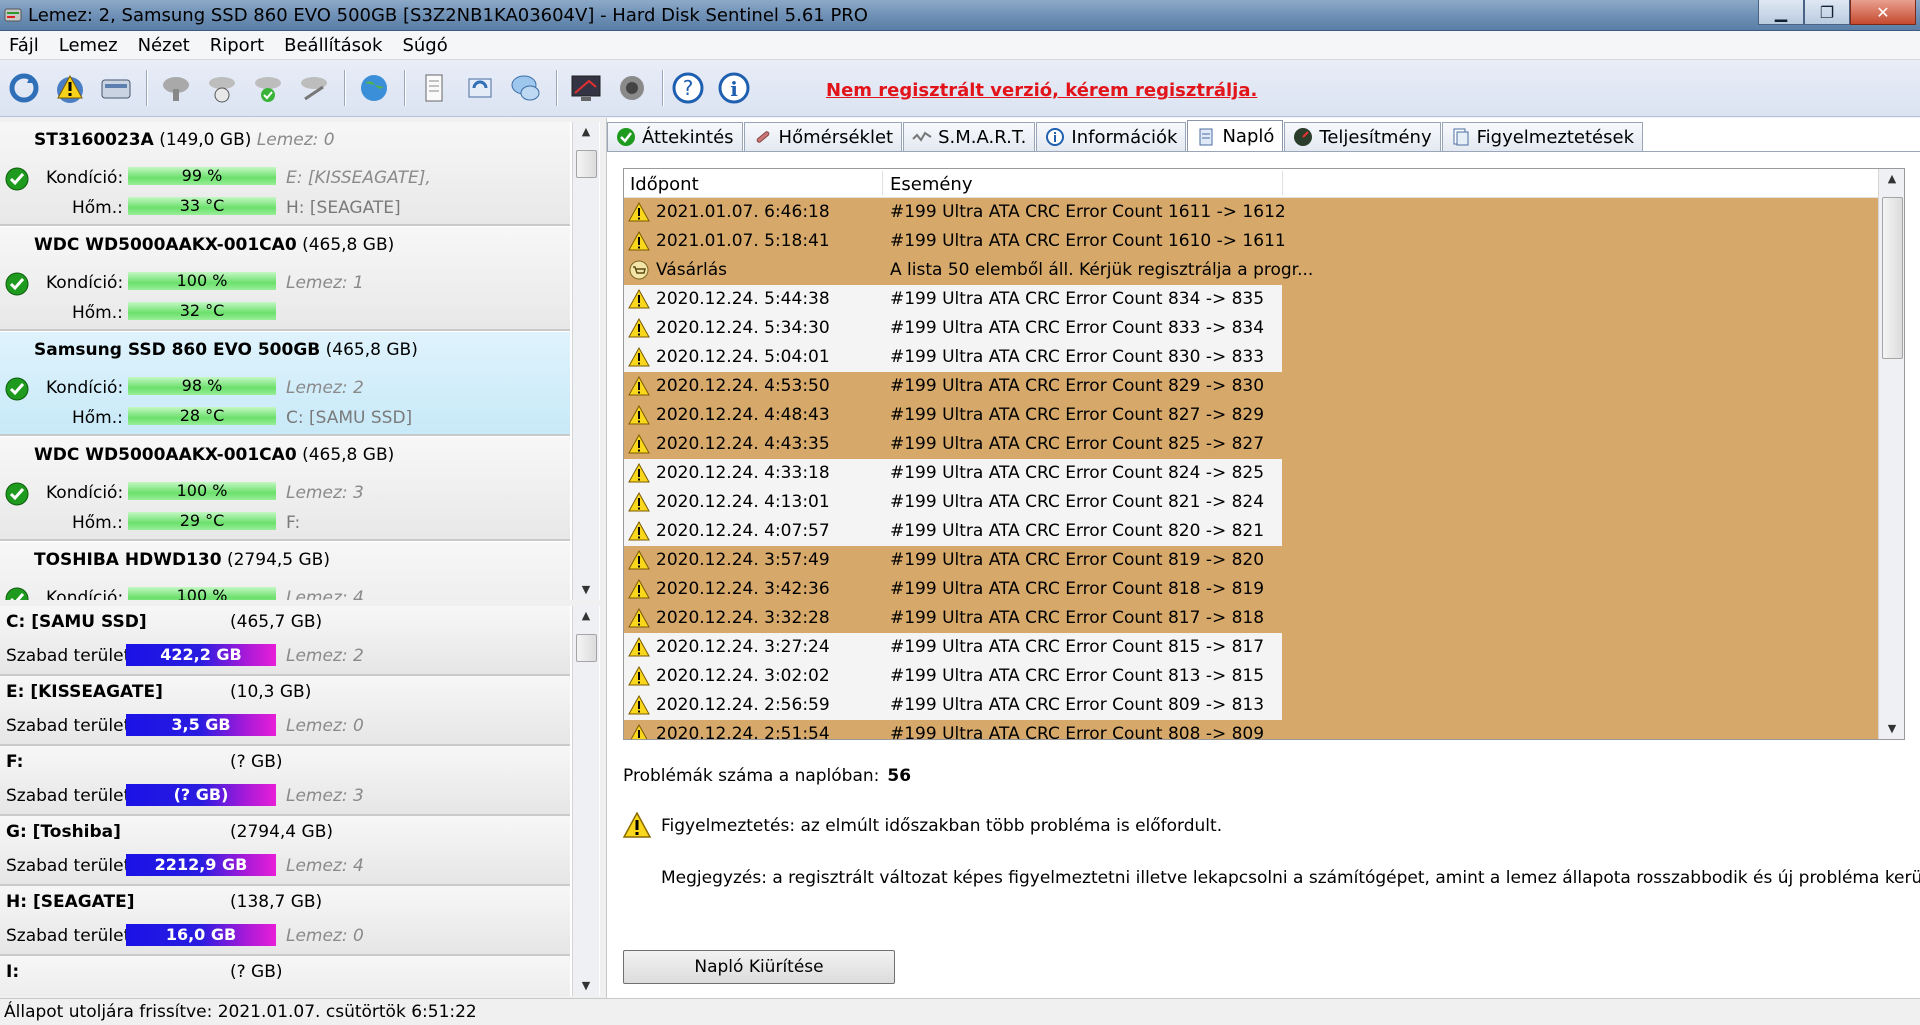  I want to click on network-button, so click(176, 88).